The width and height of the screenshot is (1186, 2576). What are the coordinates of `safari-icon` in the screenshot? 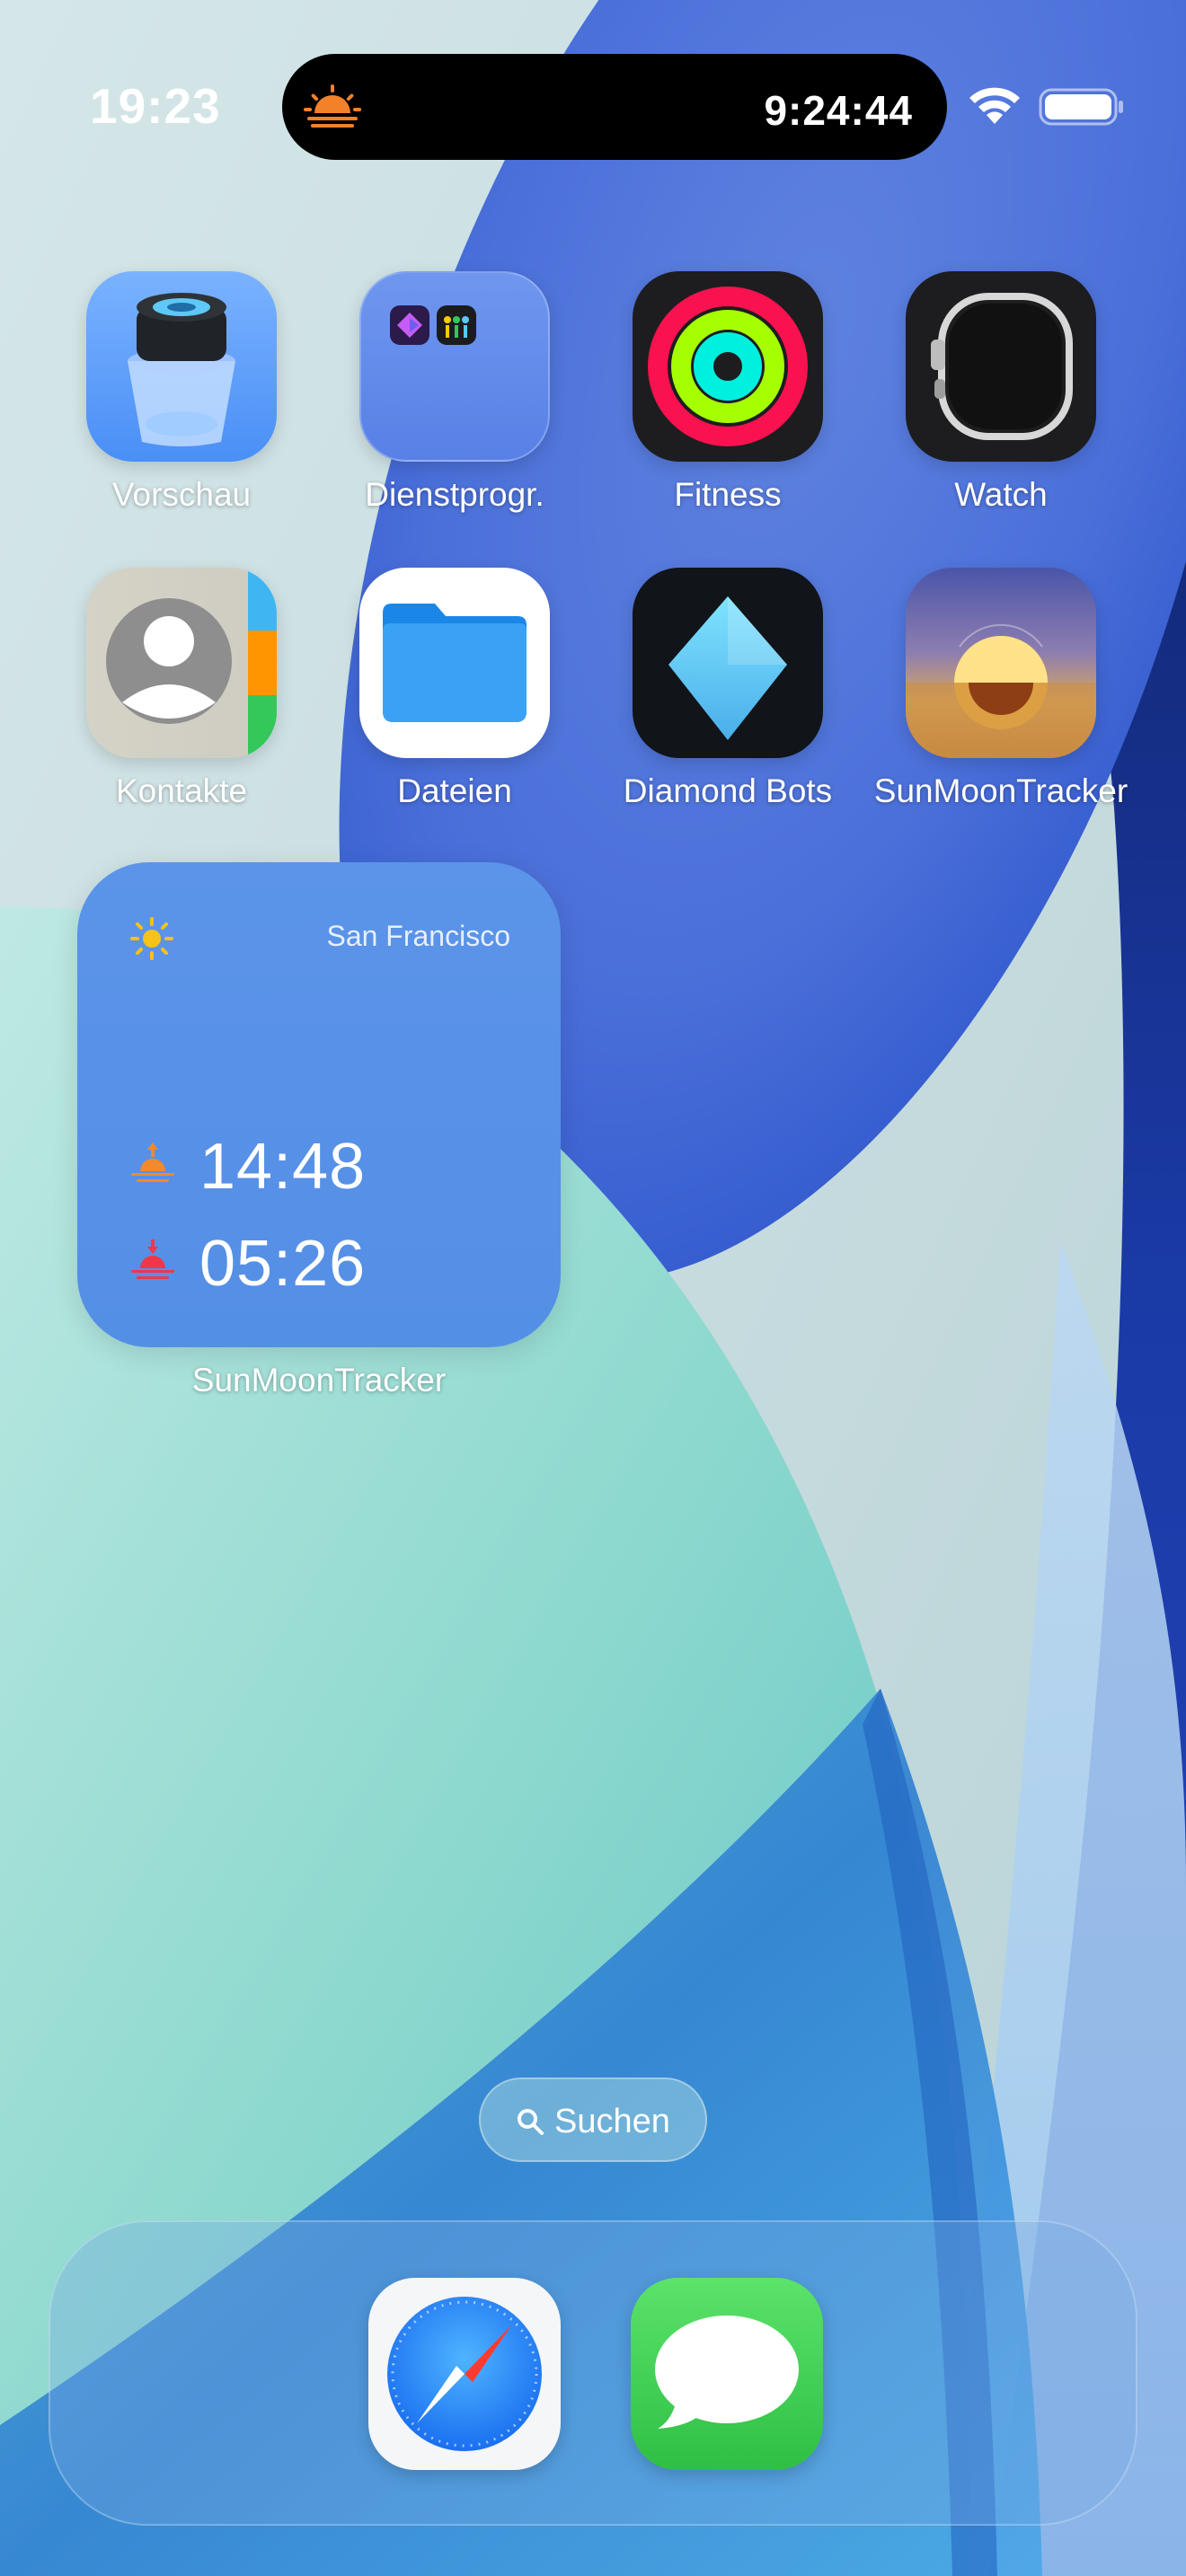 It's located at (464, 2374).